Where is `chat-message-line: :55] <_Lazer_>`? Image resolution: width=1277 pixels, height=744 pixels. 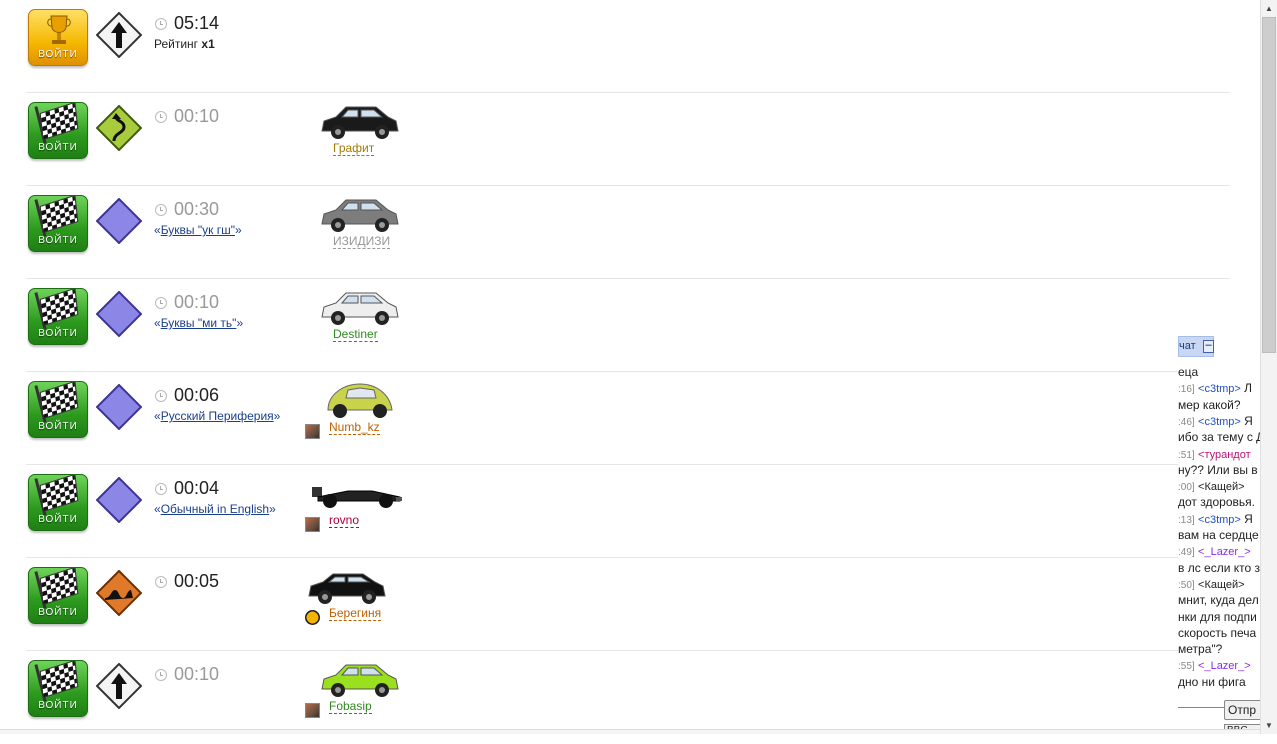 chat-message-line: :55] <_Lazer_> is located at coordinates (1214, 666).